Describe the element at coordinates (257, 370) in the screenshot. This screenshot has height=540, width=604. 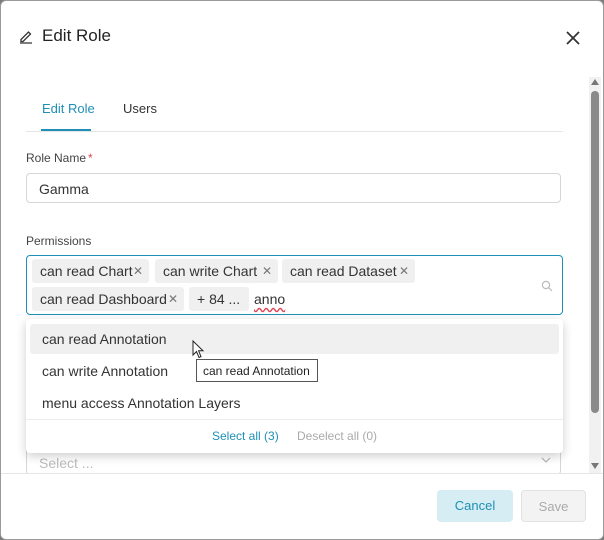
I see `option-tooltip: can read Annotation` at that location.